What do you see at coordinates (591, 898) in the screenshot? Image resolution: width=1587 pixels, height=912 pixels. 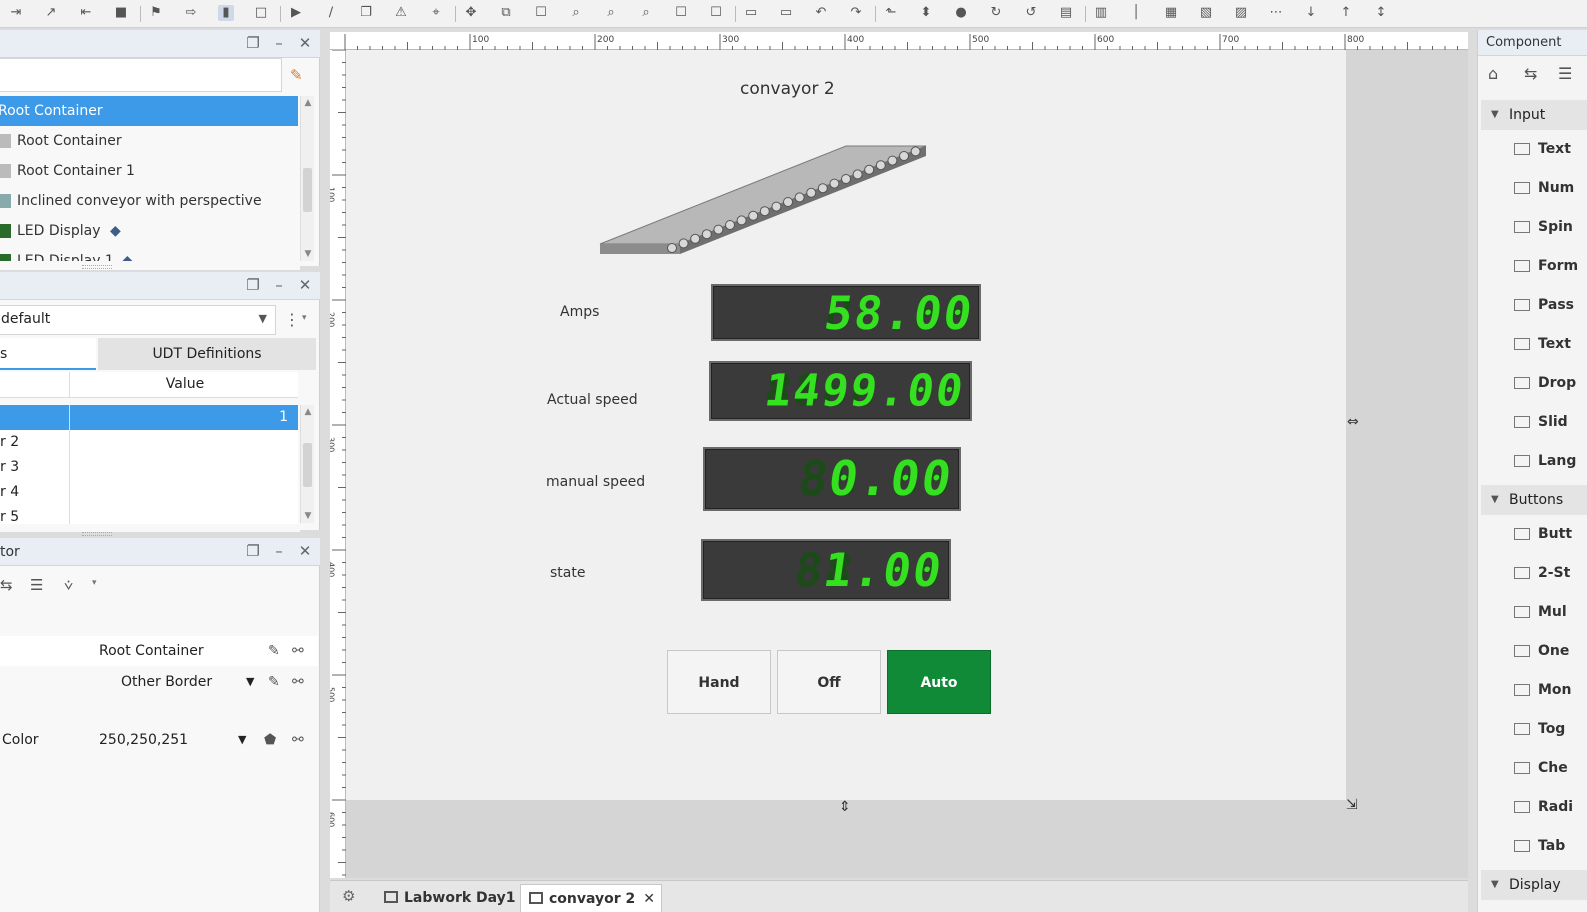 I see `tab-convayor-2: convayor 2 ✕` at bounding box center [591, 898].